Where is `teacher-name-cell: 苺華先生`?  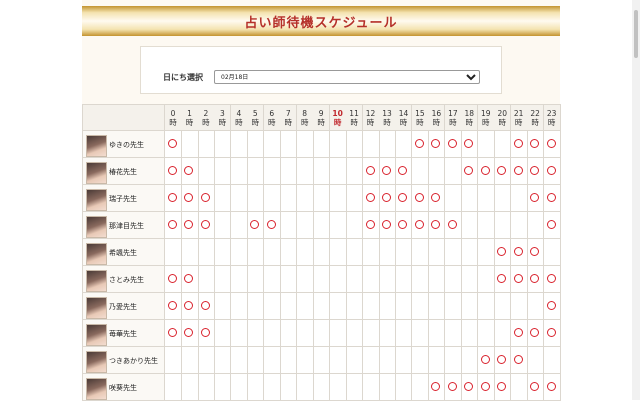 teacher-name-cell: 苺華先生 is located at coordinates (123, 333).